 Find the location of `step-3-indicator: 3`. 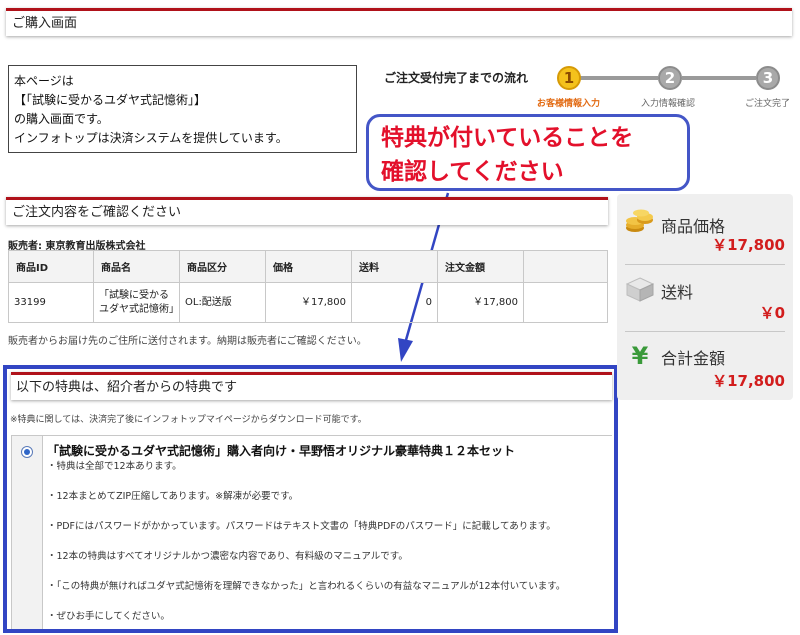

step-3-indicator: 3 is located at coordinates (768, 78).